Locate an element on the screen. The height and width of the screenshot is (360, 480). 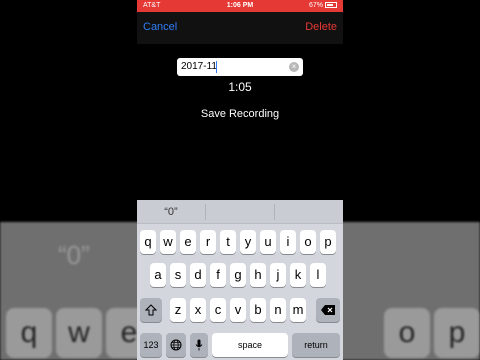
backspace-icon is located at coordinates (328, 310).